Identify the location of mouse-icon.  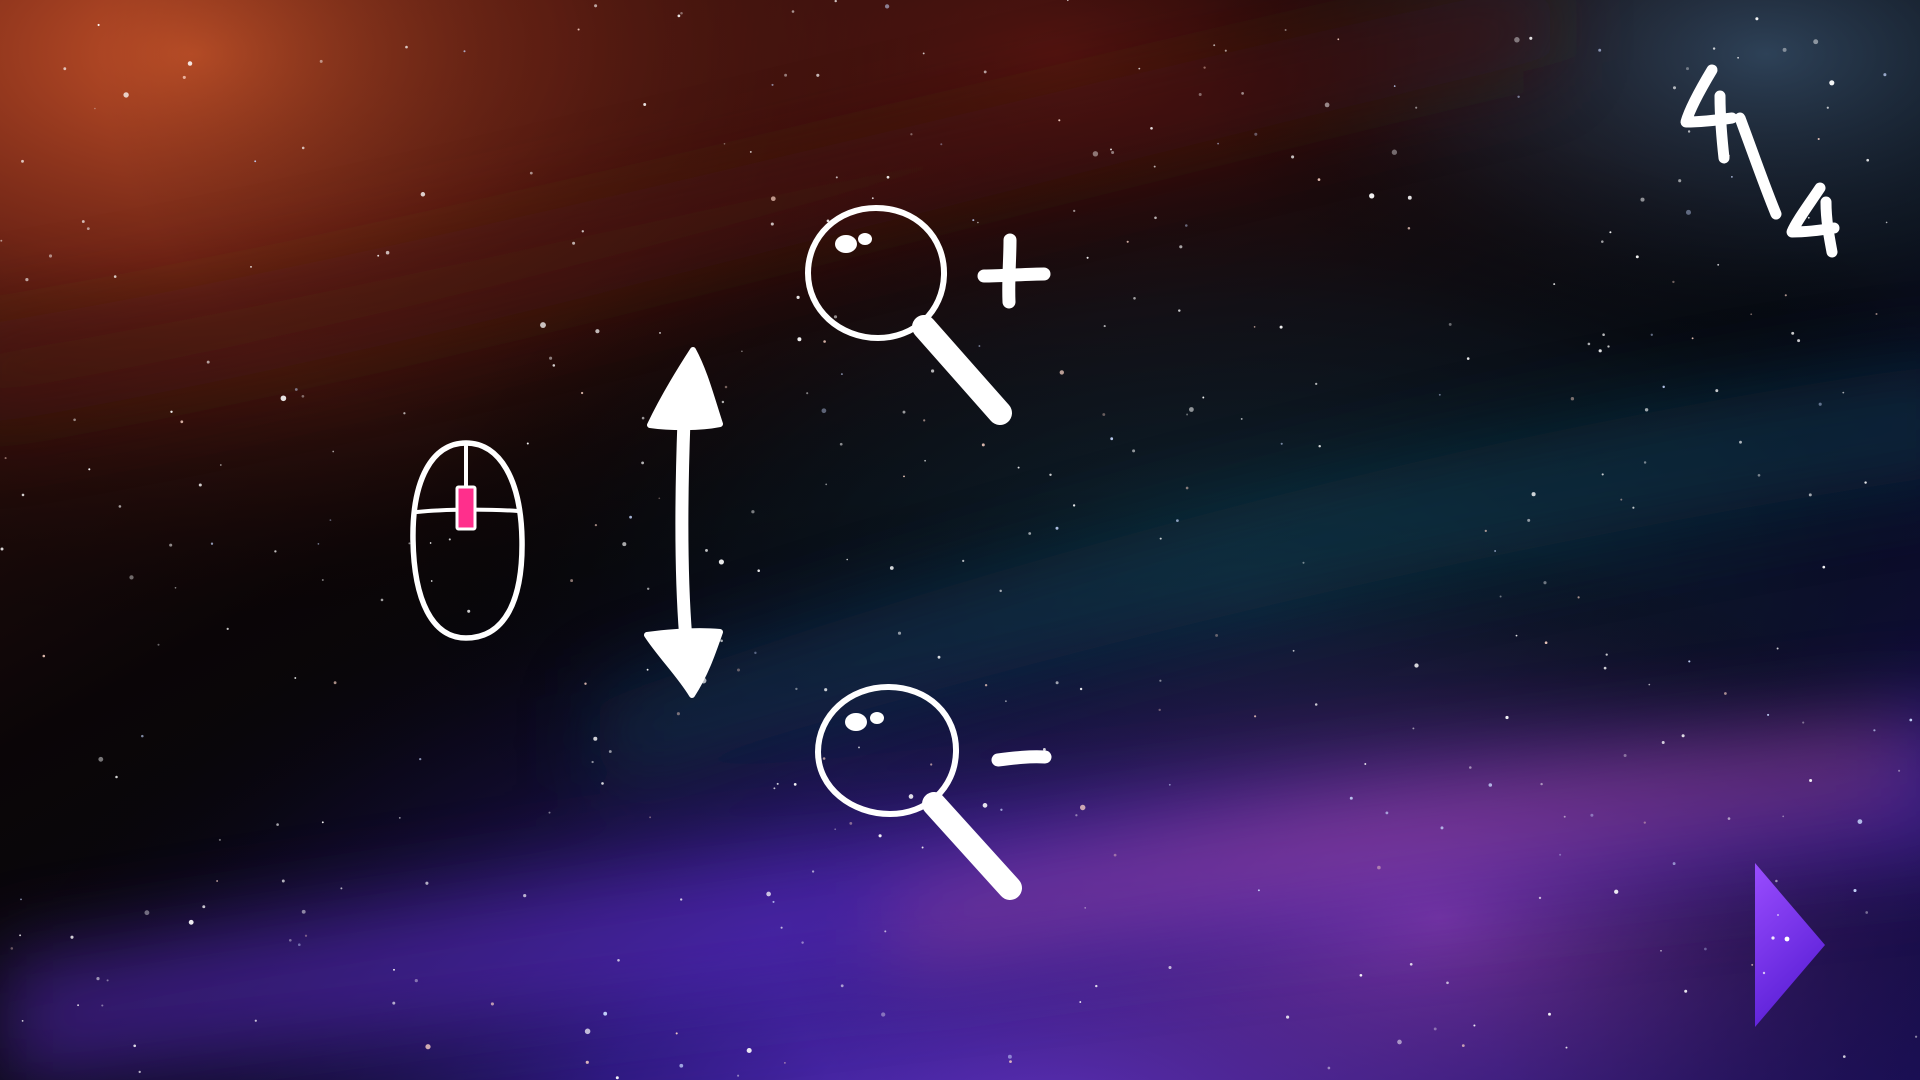
(467, 540).